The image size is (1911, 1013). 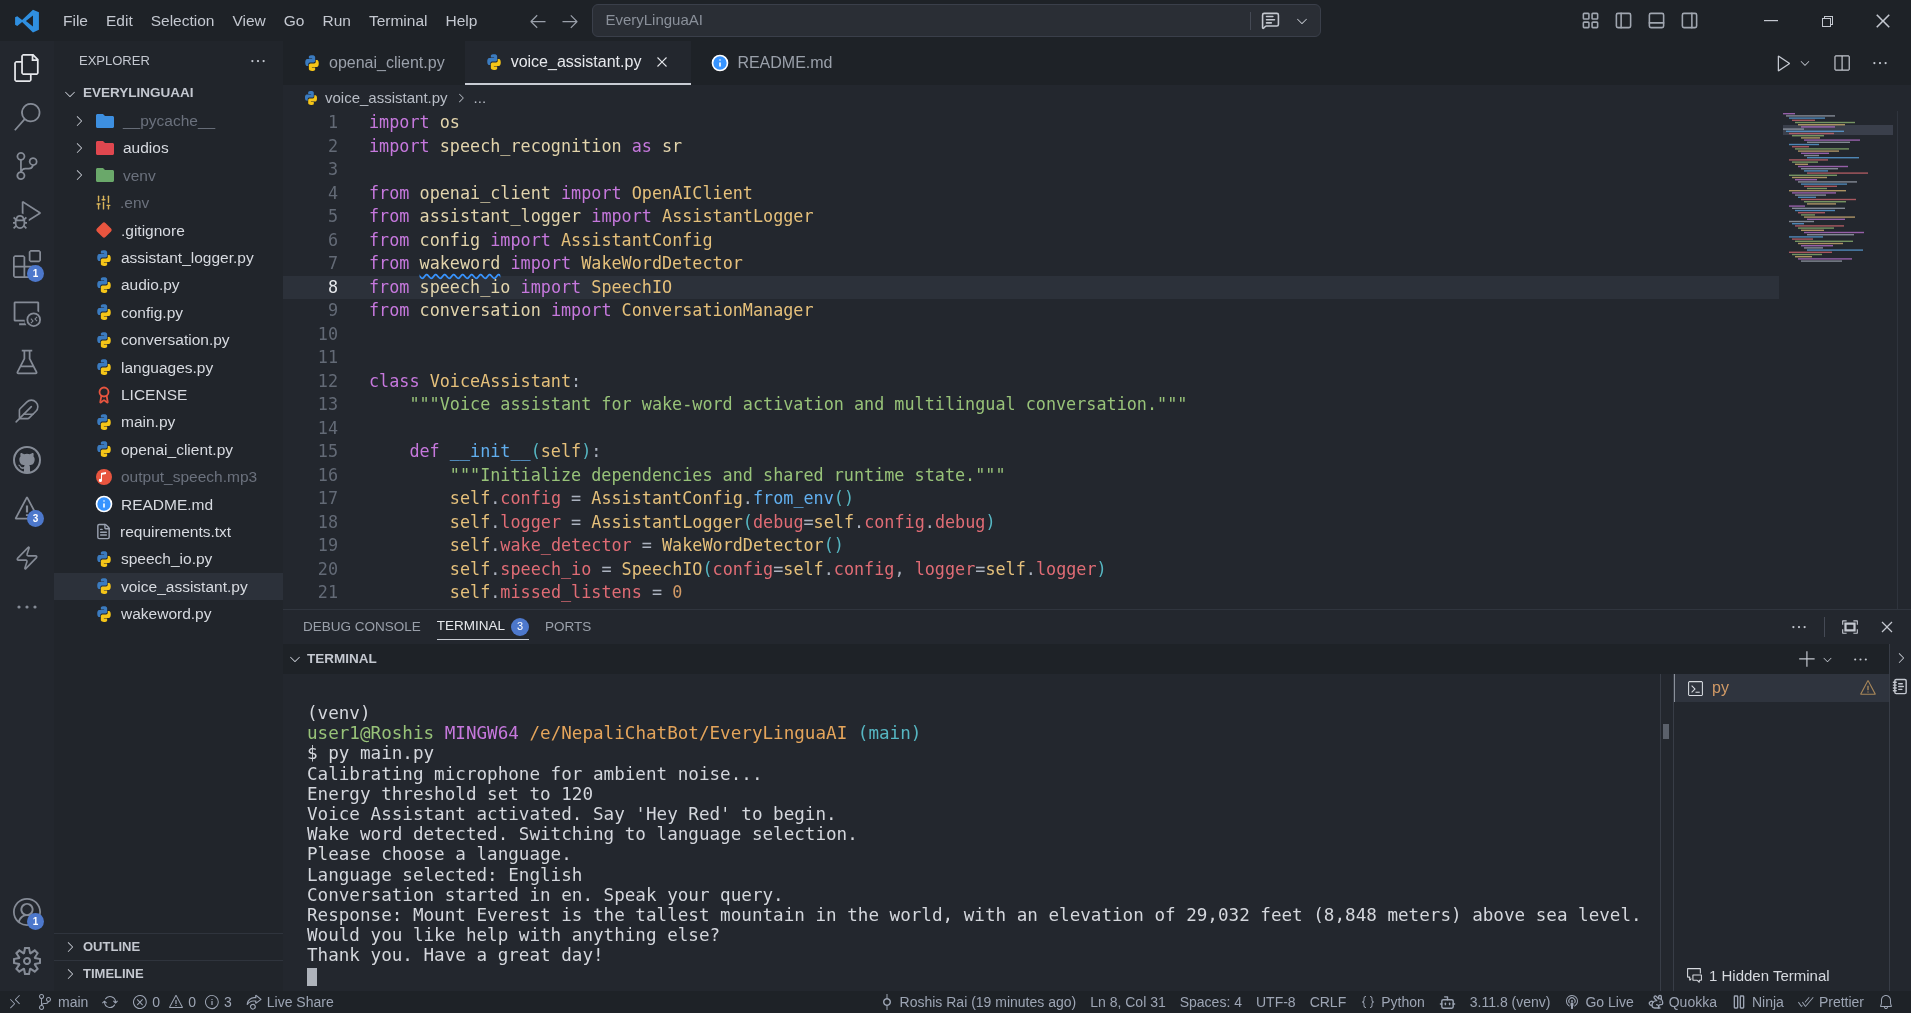 What do you see at coordinates (168, 367) in the screenshot?
I see `file-tree-item: languages.py` at bounding box center [168, 367].